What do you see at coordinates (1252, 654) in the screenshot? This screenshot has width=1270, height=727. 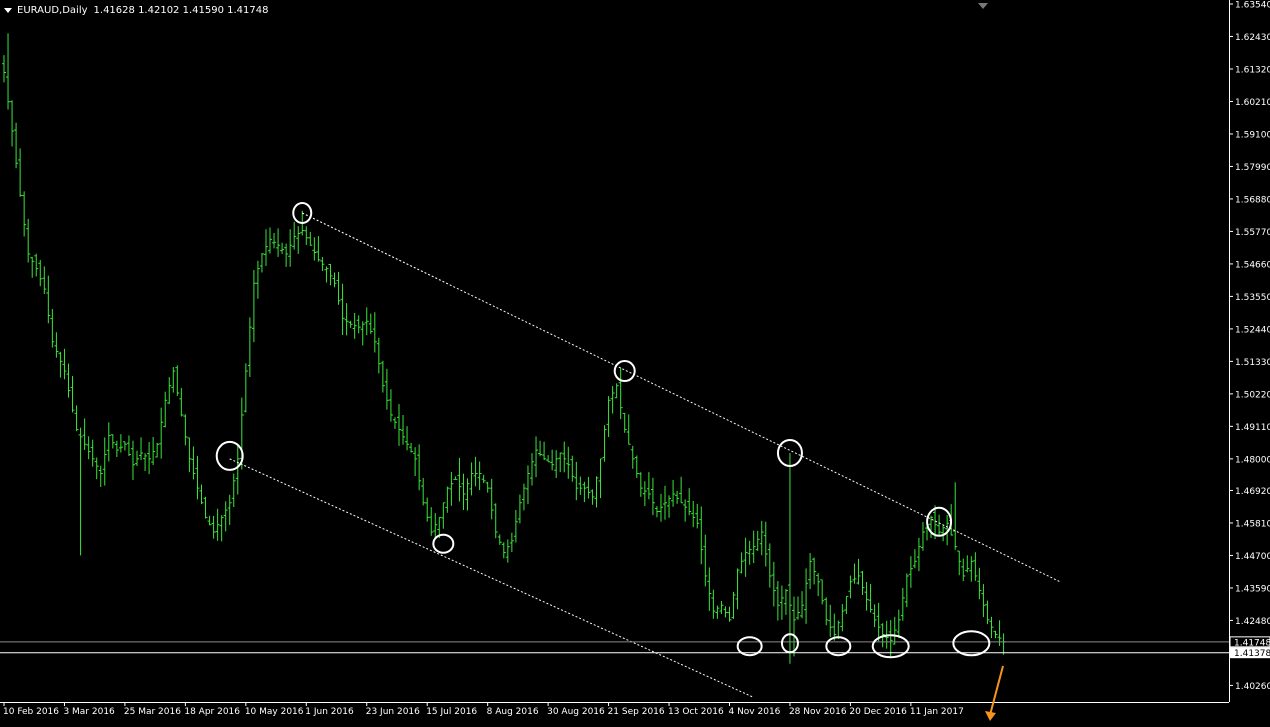 I see `support-price-tag: 1.41378` at bounding box center [1252, 654].